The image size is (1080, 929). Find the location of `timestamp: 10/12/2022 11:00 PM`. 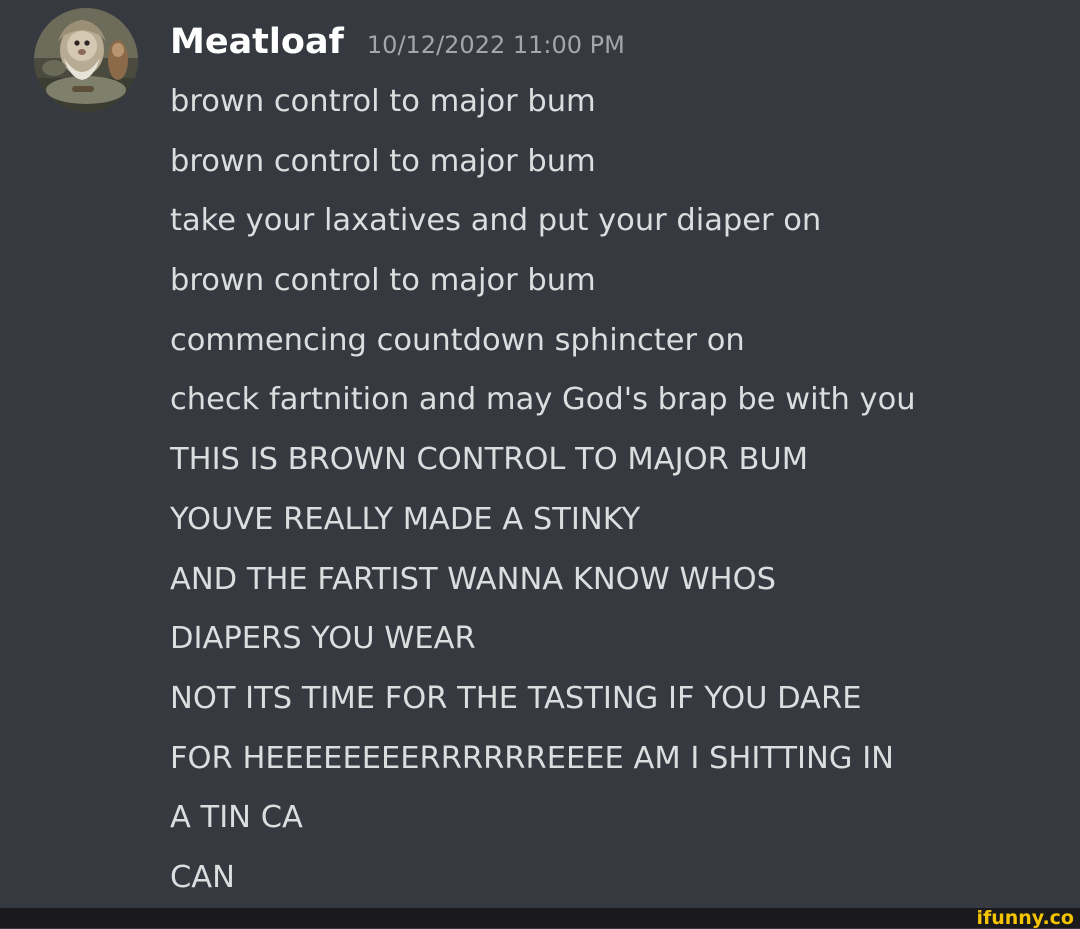

timestamp: 10/12/2022 11:00 PM is located at coordinates (495, 45).